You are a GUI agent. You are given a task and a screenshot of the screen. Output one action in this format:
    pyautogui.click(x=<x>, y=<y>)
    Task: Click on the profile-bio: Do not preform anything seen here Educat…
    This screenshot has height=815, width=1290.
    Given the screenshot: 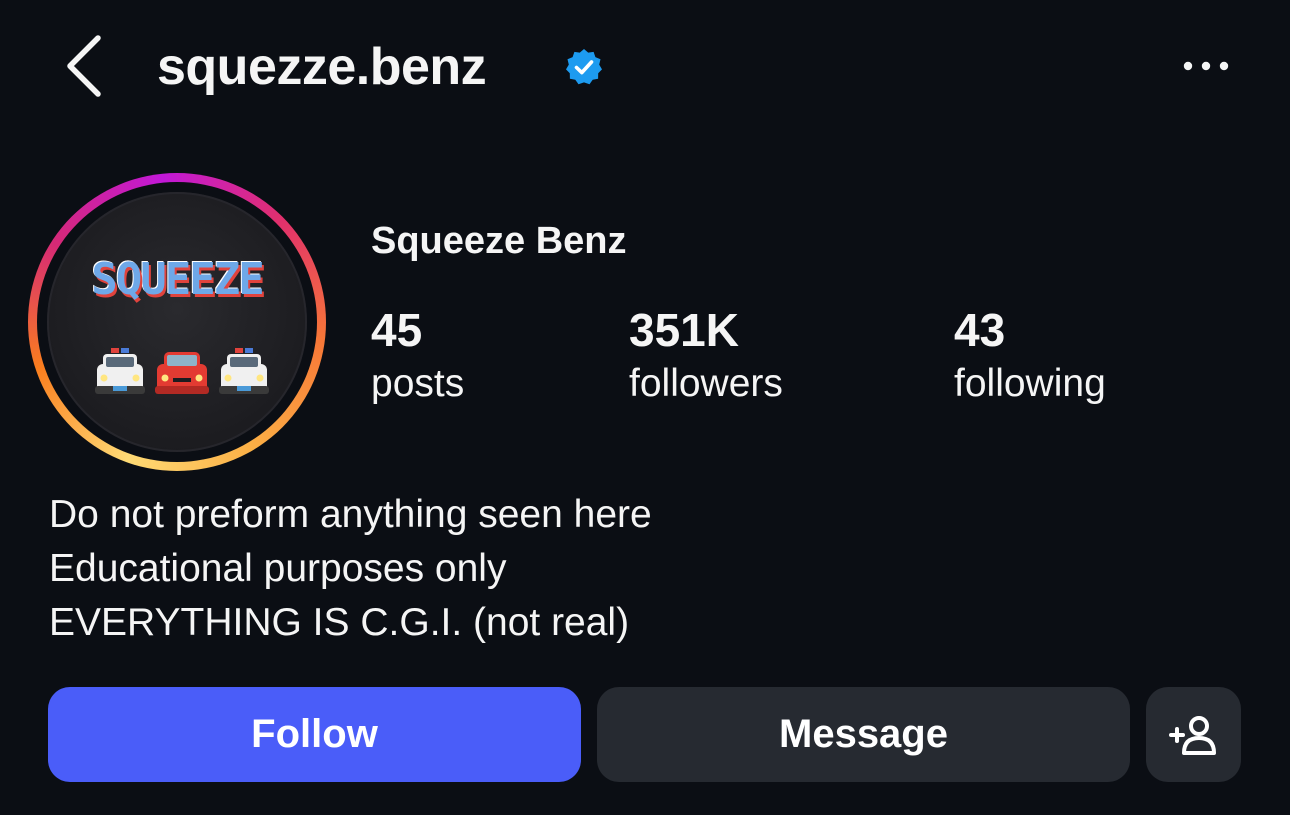 What is the action you would take?
    pyautogui.click(x=350, y=569)
    